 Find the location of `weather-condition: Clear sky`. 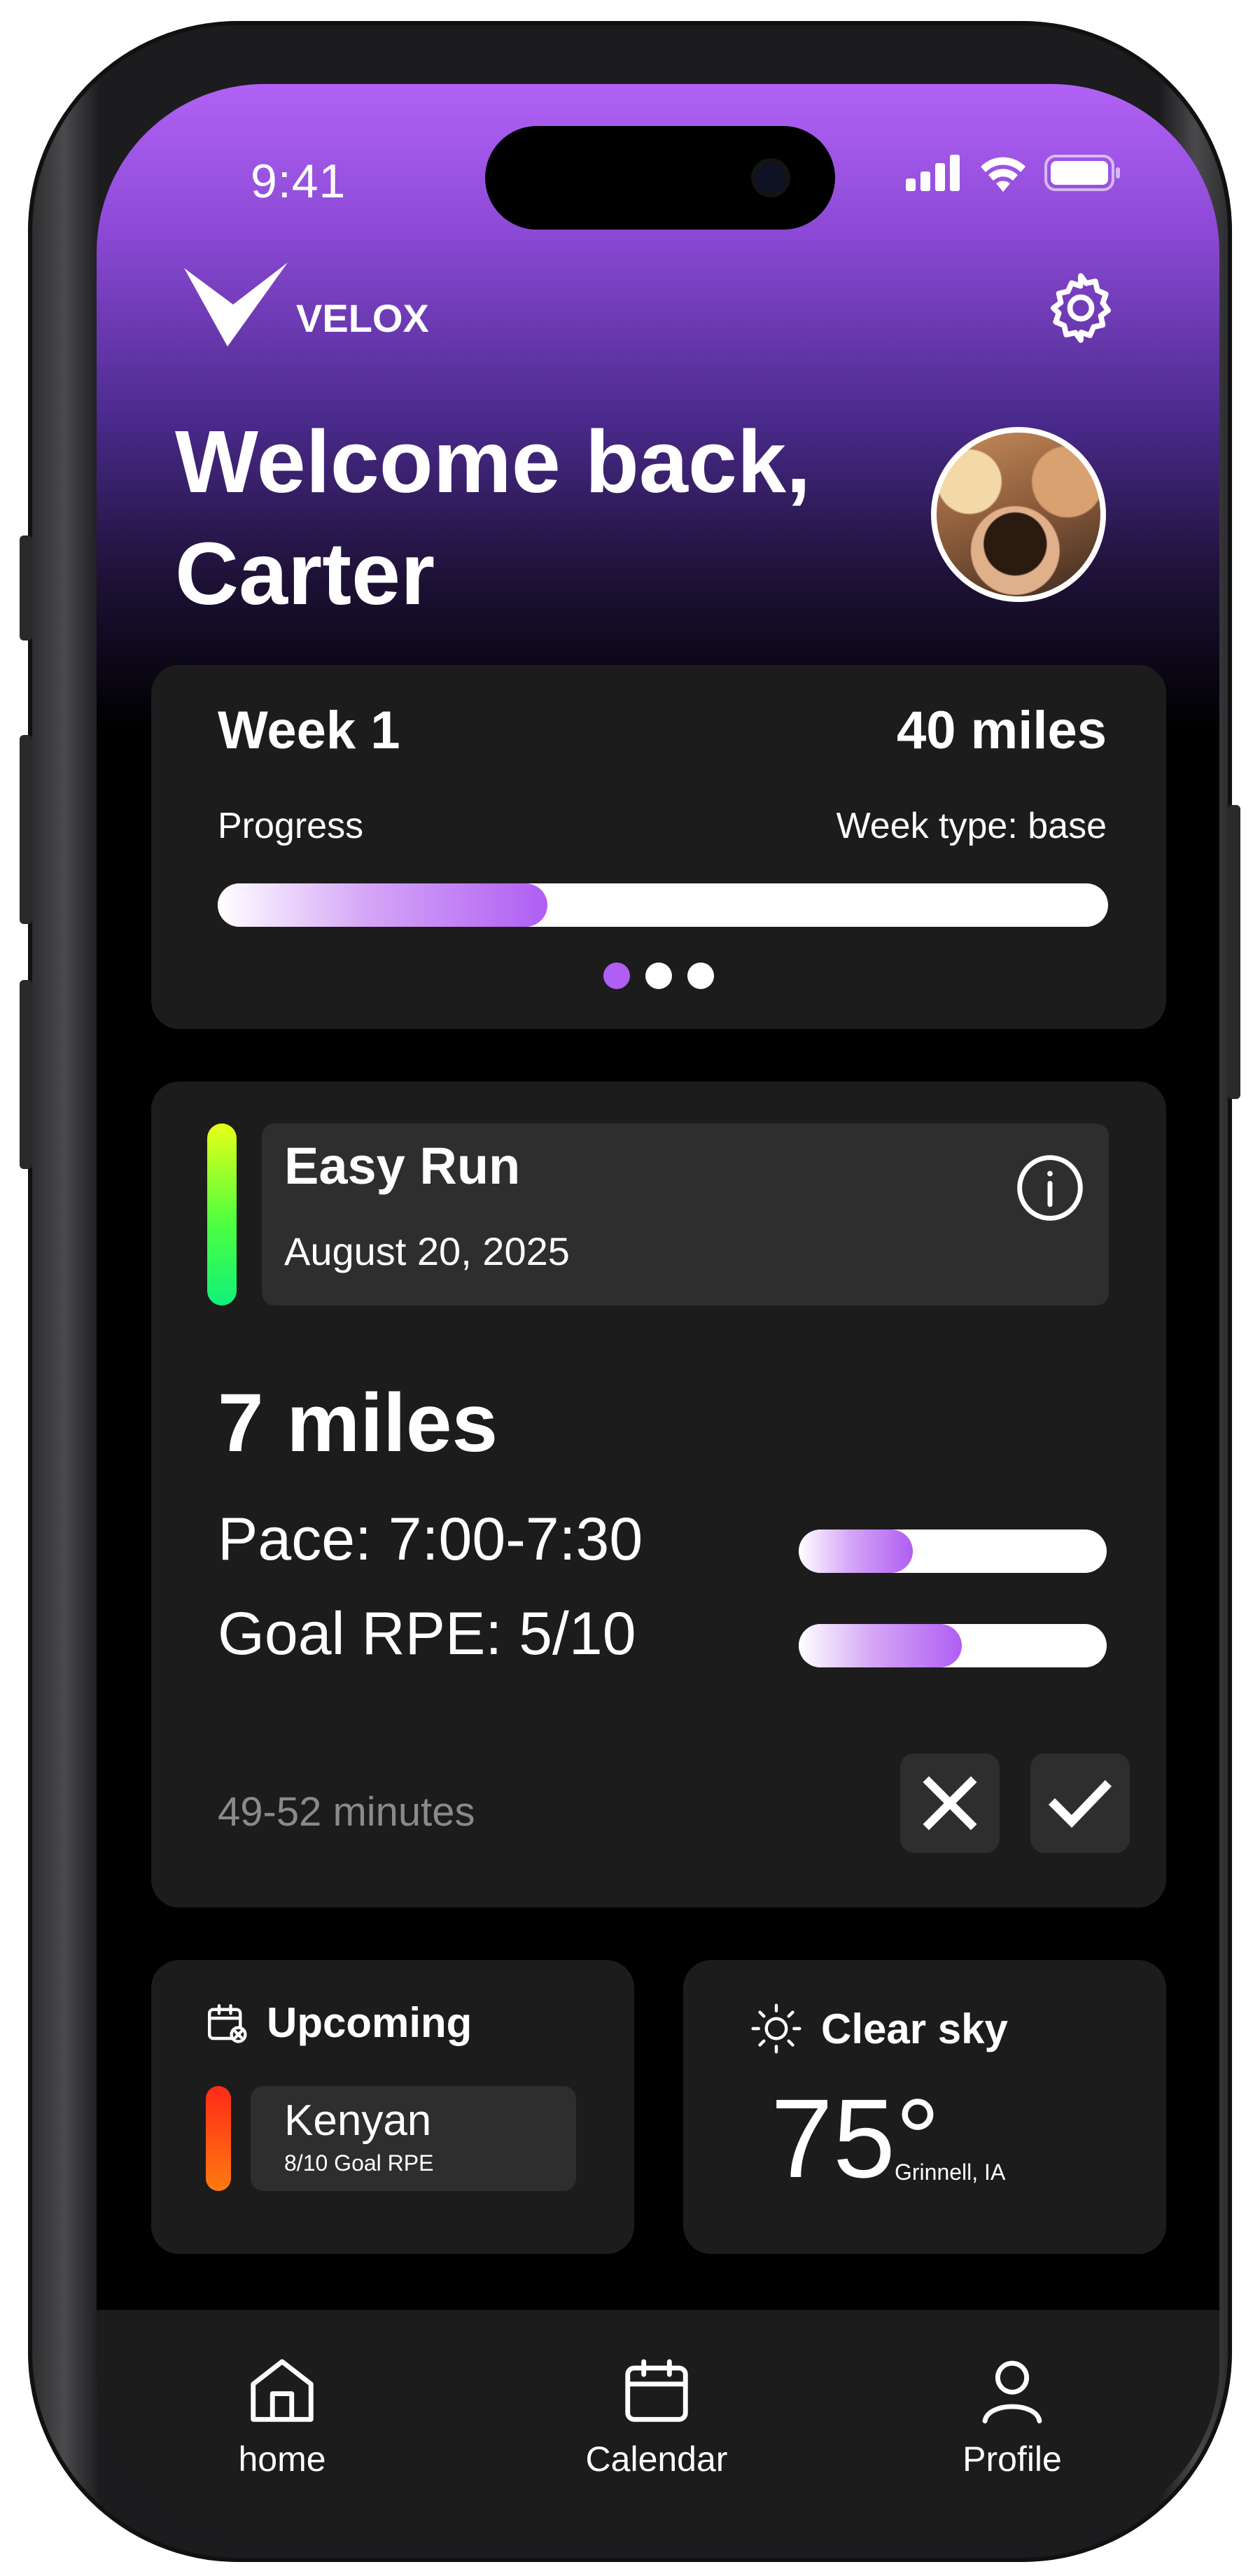

weather-condition: Clear sky is located at coordinates (914, 2028).